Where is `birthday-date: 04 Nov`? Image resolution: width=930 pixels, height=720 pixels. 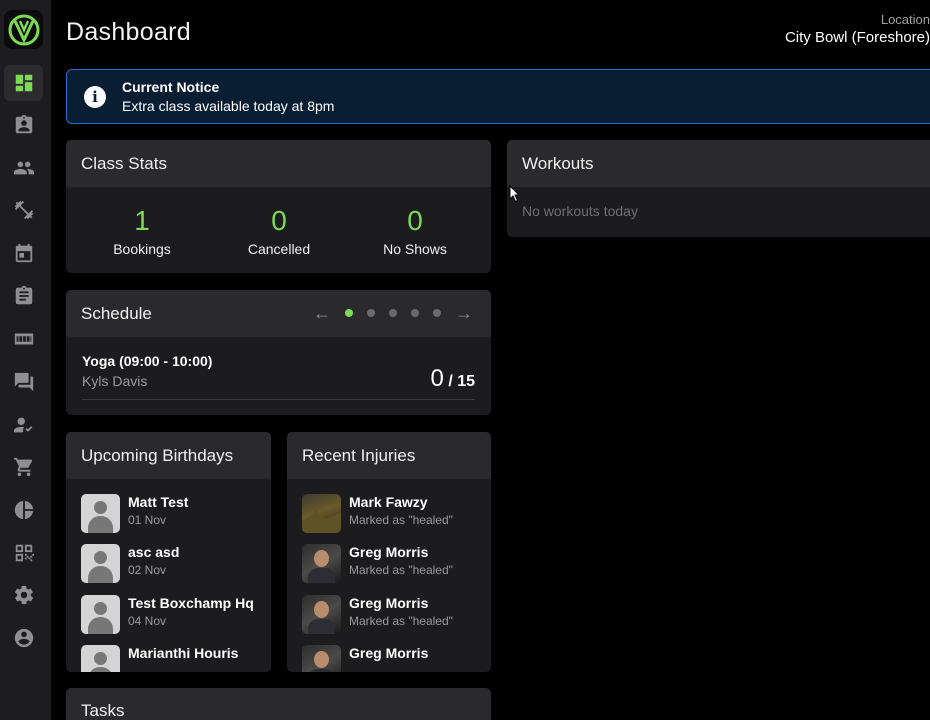 birthday-date: 04 Nov is located at coordinates (147, 621).